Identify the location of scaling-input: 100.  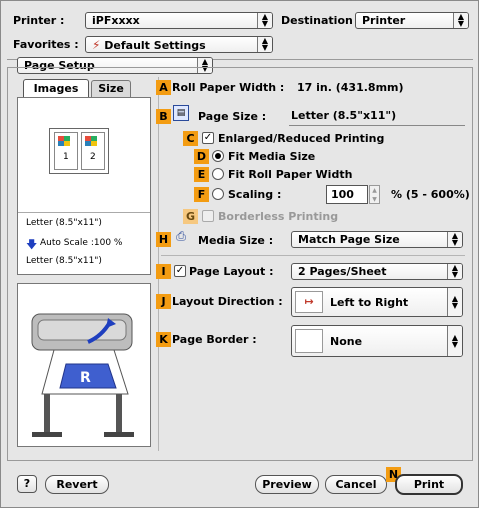
(347, 194).